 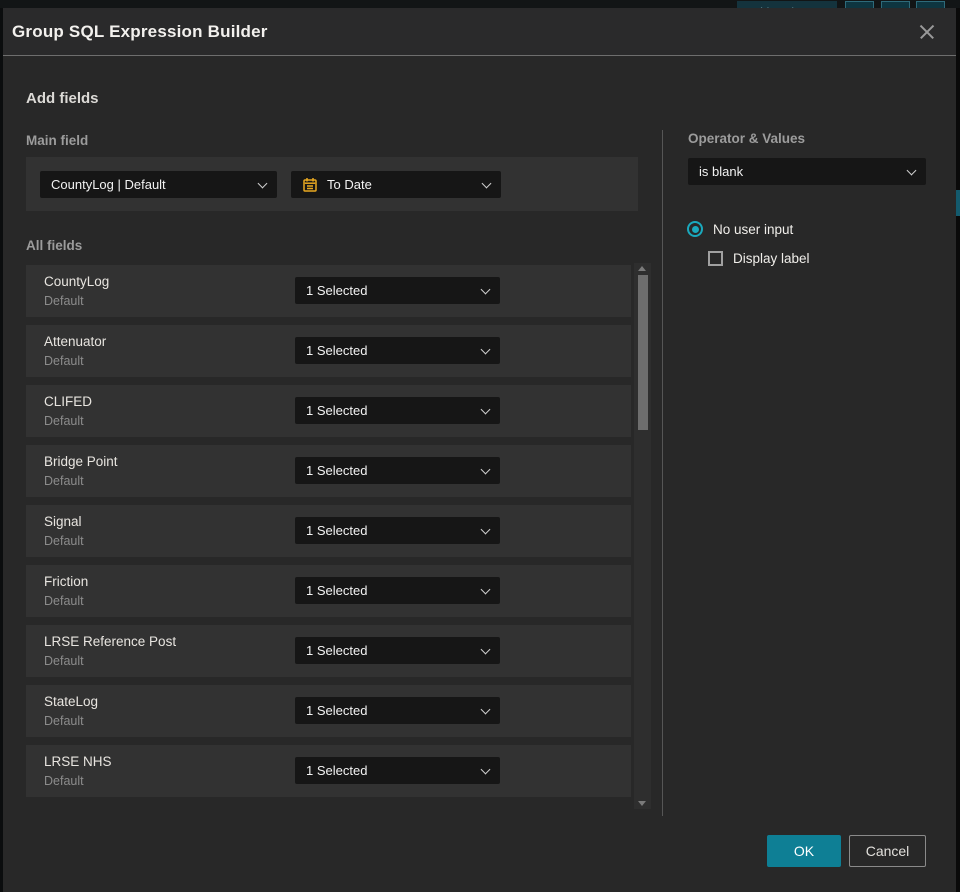 I want to click on field-name: StateLog, so click(x=71, y=701).